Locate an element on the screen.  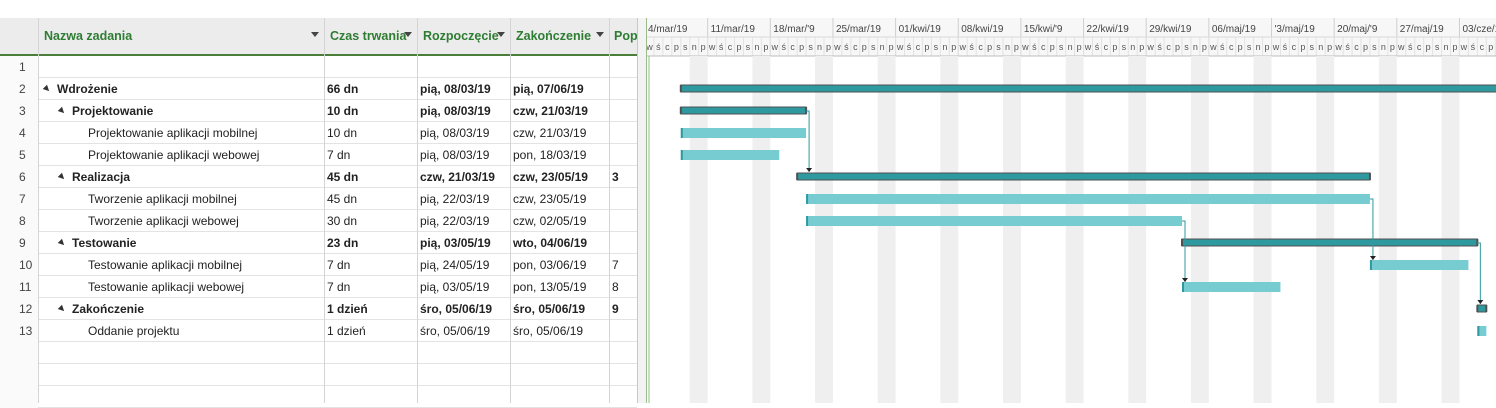
start-cell: śro, 05/06/19 is located at coordinates (455, 331).